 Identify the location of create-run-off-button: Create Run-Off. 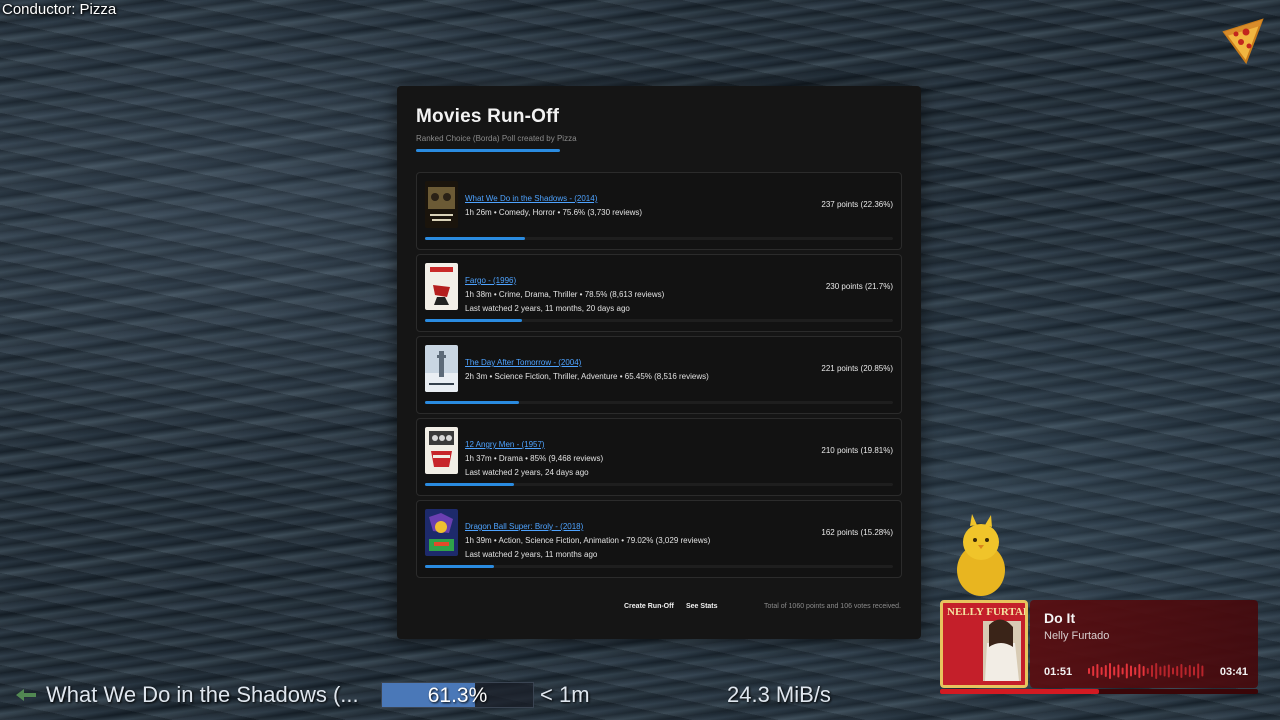
(649, 606).